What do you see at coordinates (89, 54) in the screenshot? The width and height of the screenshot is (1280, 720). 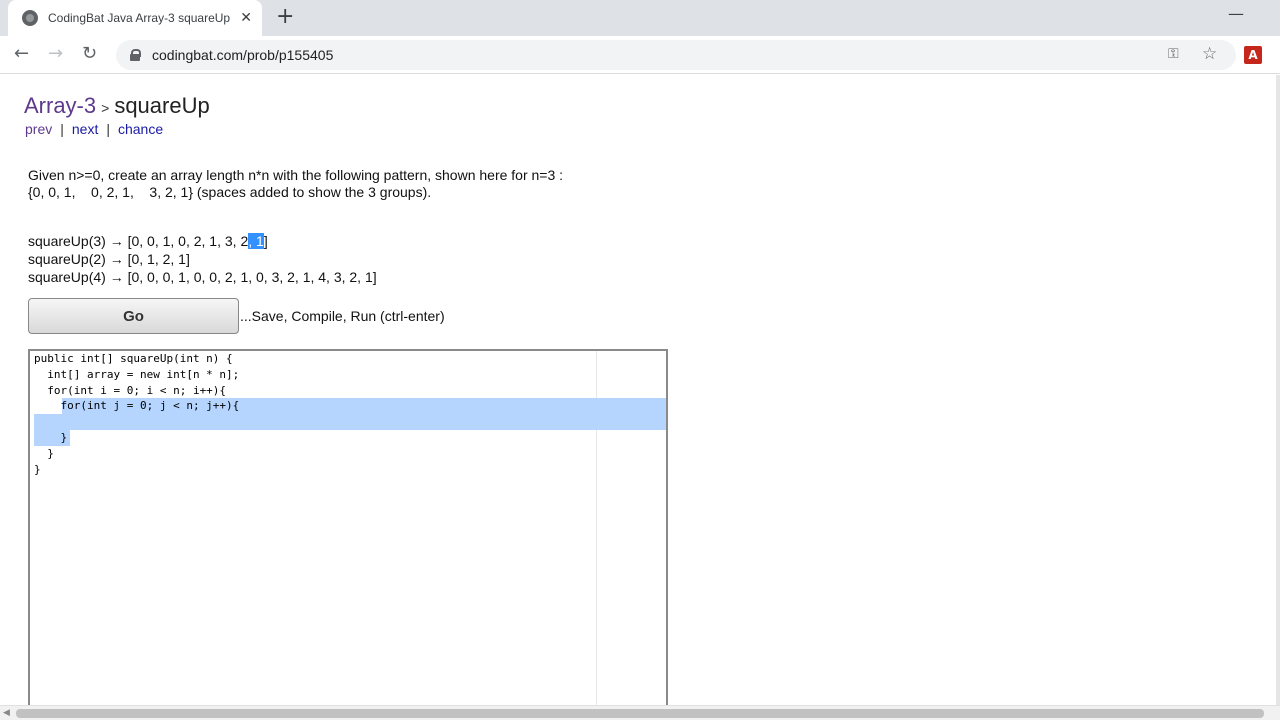 I see `reload-icon: ↻` at bounding box center [89, 54].